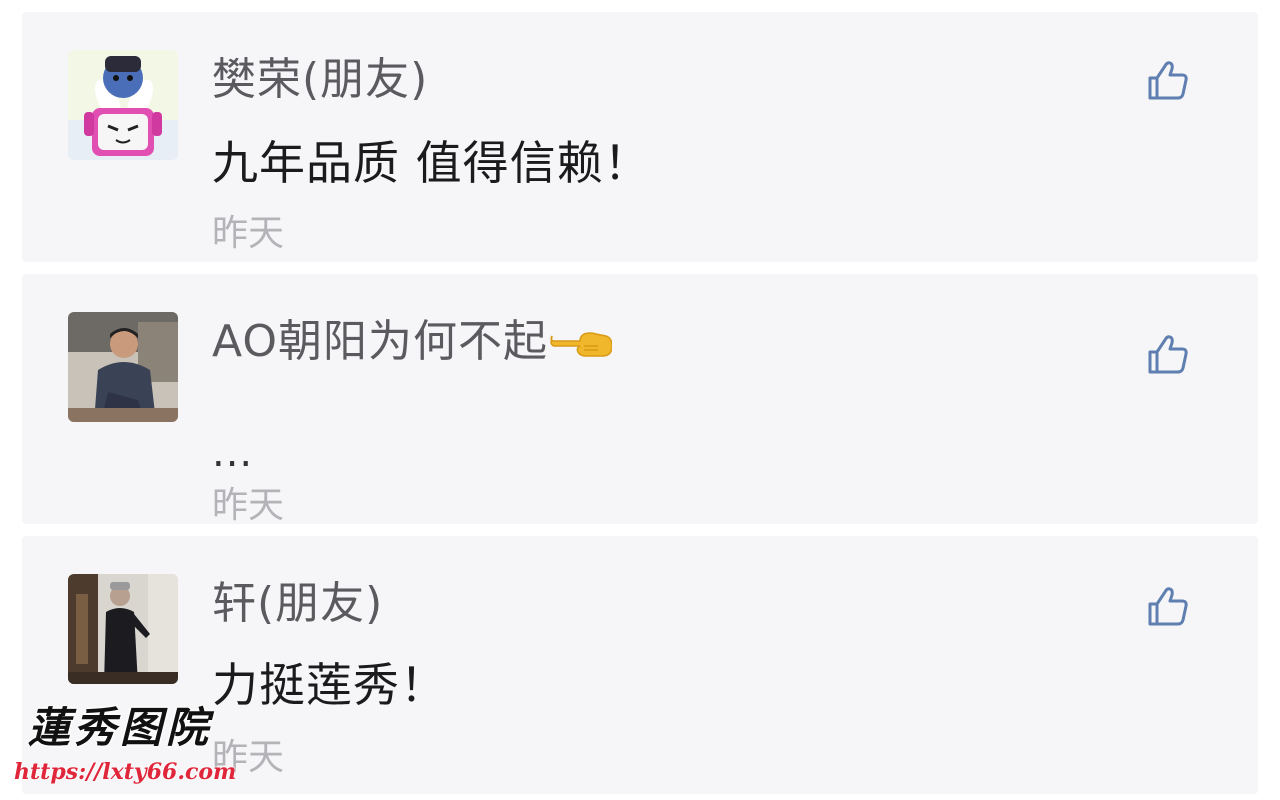 The image size is (1280, 800). I want to click on commenter-name-text: AO朝阳为何不起, so click(380, 341).